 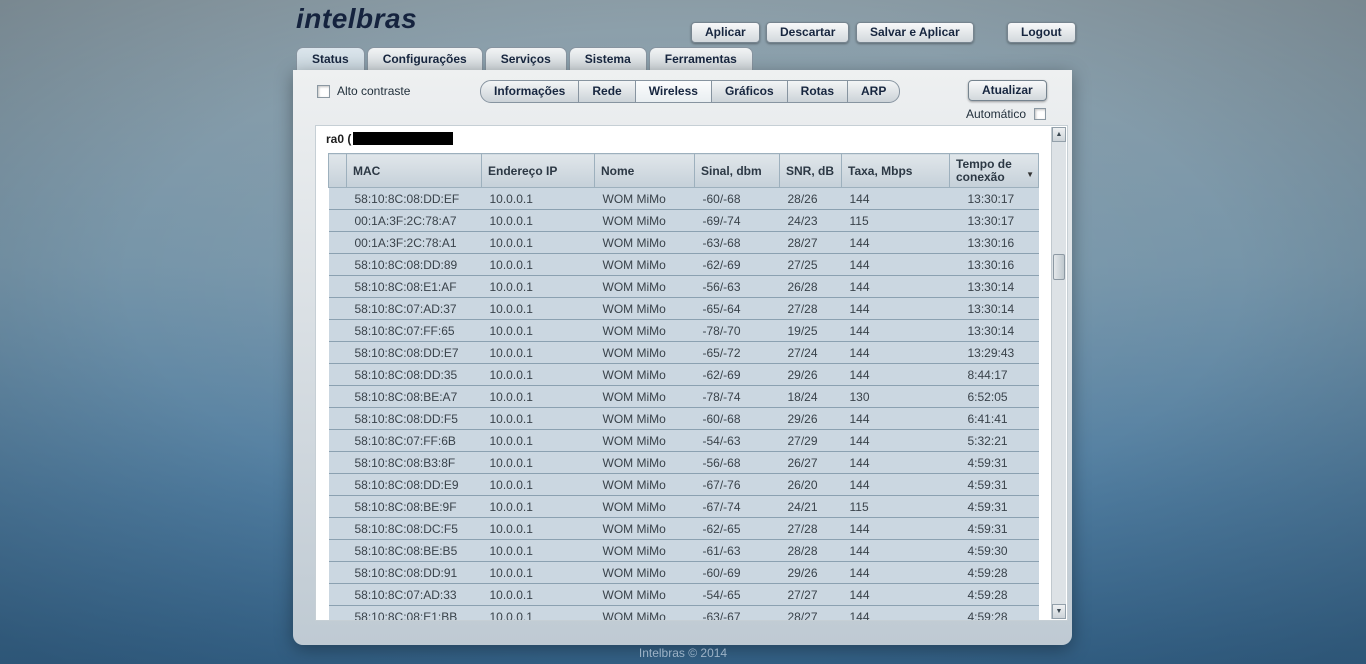 I want to click on header-taxa: Taxa, Mbps, so click(x=895, y=170).